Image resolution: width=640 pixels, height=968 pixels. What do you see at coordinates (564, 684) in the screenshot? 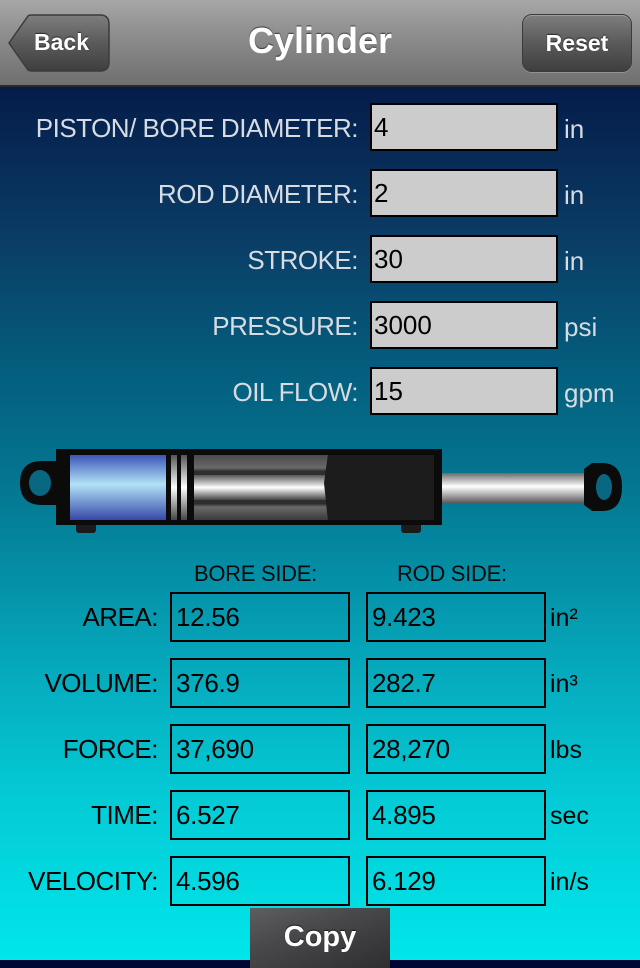
I see `volume-unit: in³` at bounding box center [564, 684].